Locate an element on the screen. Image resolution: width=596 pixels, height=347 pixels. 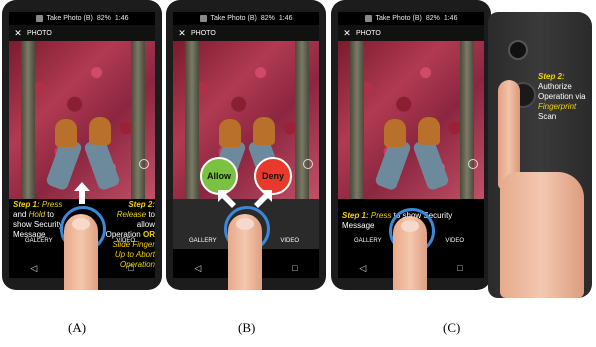
arrow-up-icon is located at coordinates (82, 193).